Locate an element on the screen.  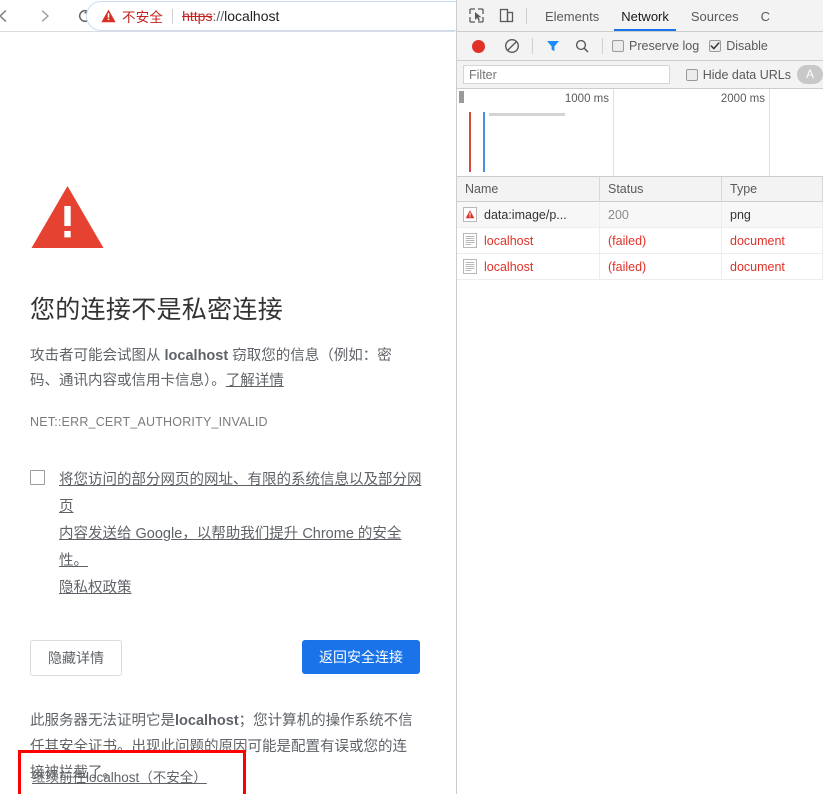
filter-input is located at coordinates (566, 74).